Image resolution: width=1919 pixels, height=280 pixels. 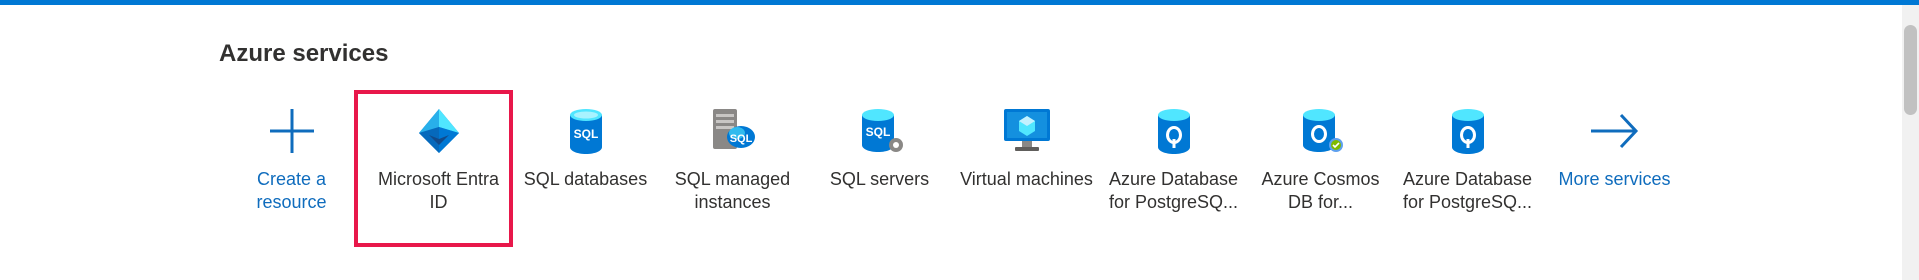 What do you see at coordinates (438, 190) in the screenshot?
I see `microsoft-entra-id-label: Microsoft Entra ID` at bounding box center [438, 190].